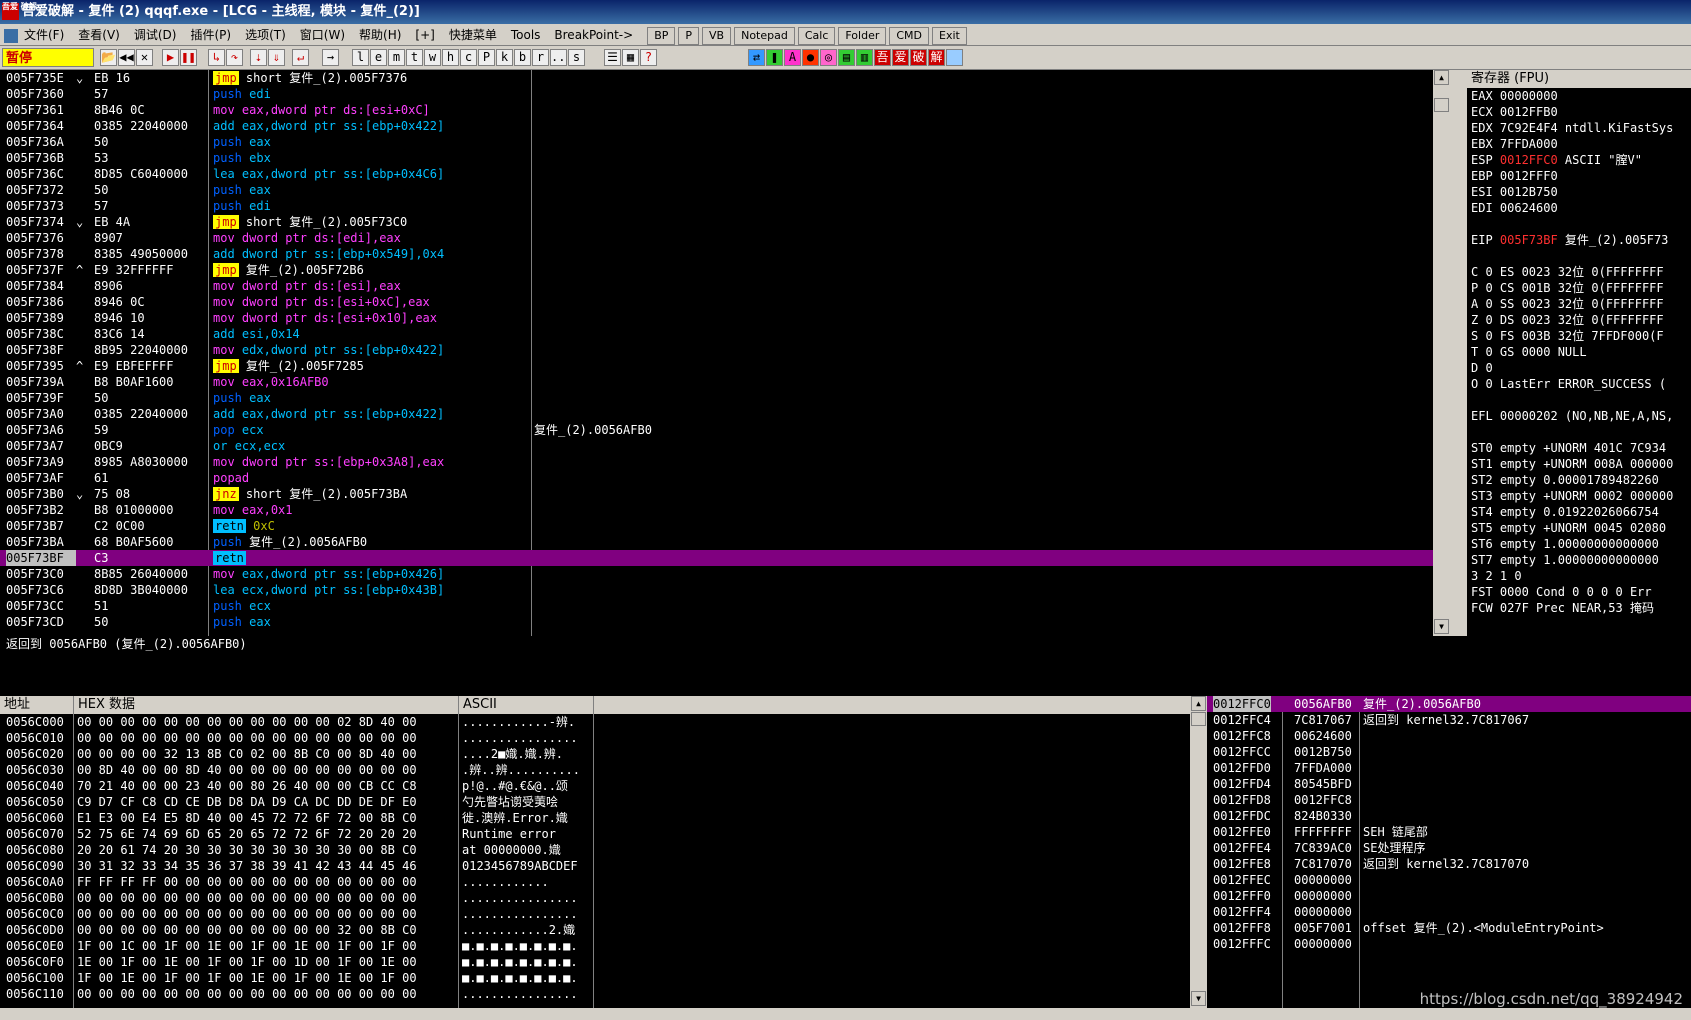  Describe the element at coordinates (1579, 416) in the screenshot. I see `register-line: EFL 00000202 (NO,NB,NE,A,NS,` at that location.